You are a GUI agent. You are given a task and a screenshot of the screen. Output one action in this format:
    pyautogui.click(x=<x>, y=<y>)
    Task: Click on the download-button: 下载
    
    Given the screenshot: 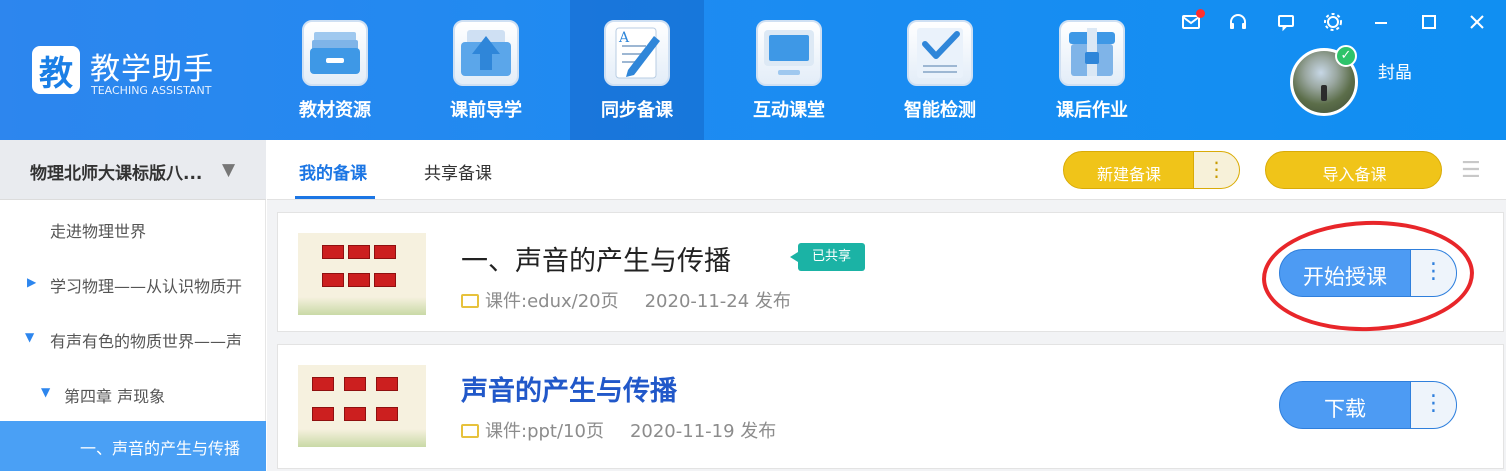 What is the action you would take?
    pyautogui.click(x=1345, y=408)
    